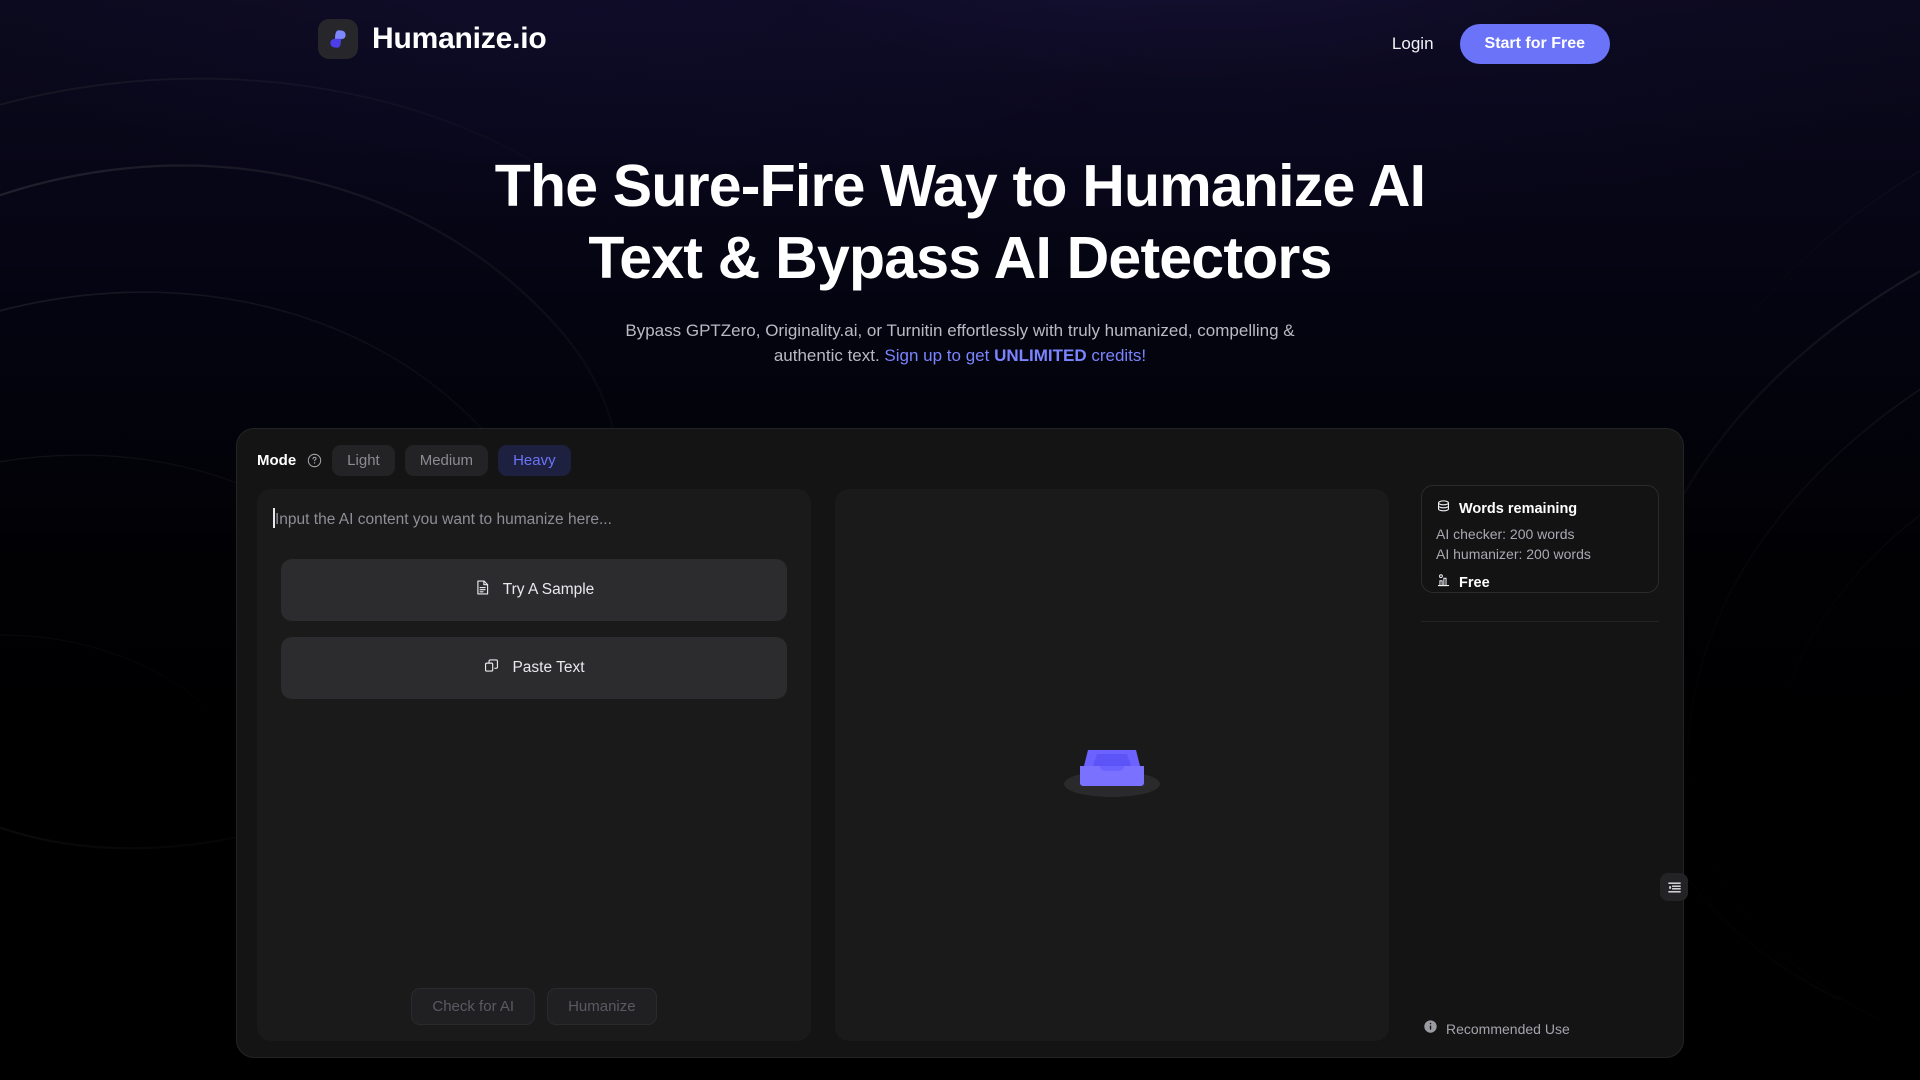 This screenshot has width=1920, height=1080. I want to click on hero-title-line-1: The Sure-Fire Way to Humanize AI, so click(960, 186).